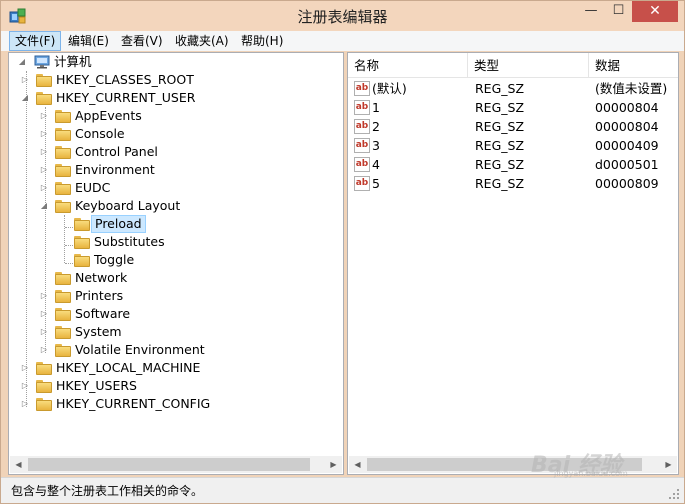  What do you see at coordinates (174, 278) in the screenshot?
I see `tree-item: Network` at bounding box center [174, 278].